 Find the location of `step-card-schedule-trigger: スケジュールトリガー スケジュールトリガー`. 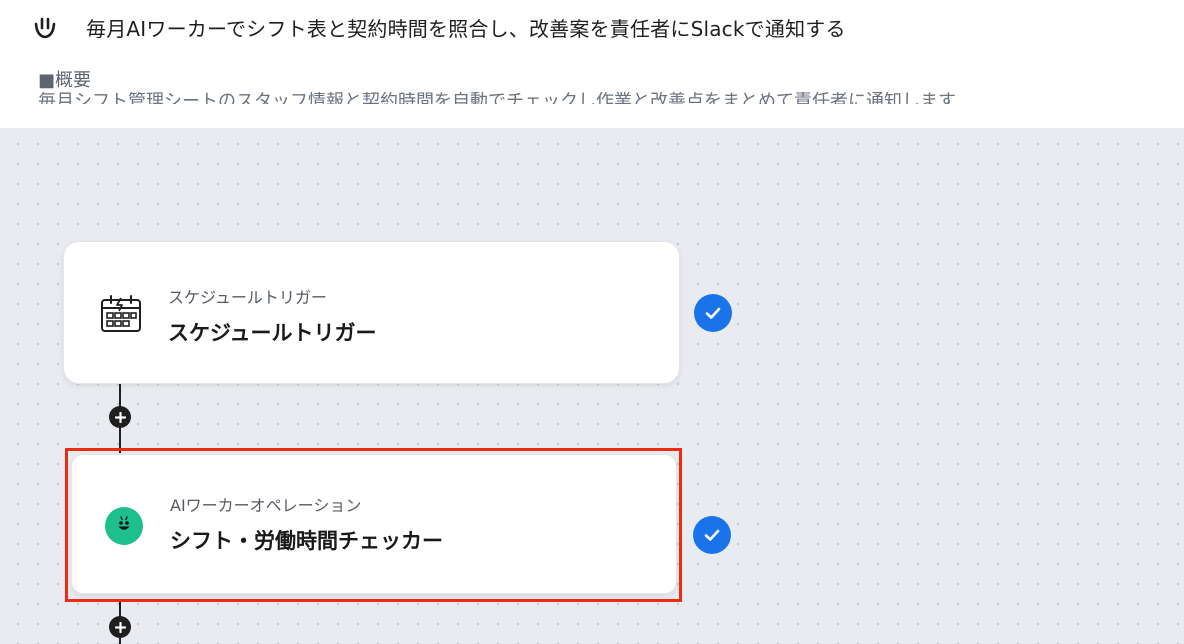

step-card-schedule-trigger: スケジュールトリガー スケジュールトリガー is located at coordinates (371, 312).